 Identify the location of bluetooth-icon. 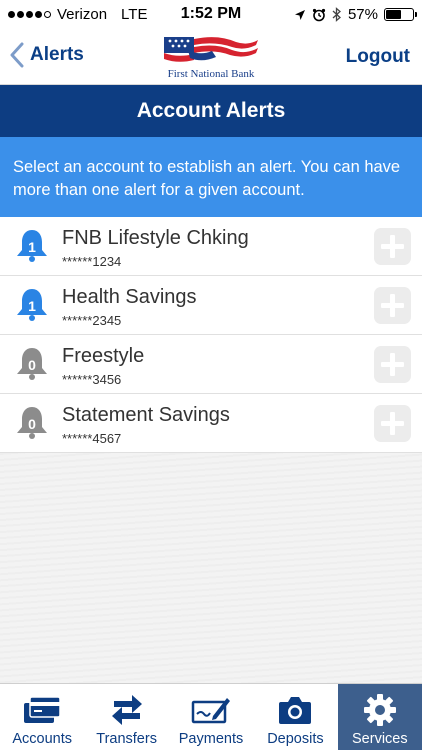
(336, 14).